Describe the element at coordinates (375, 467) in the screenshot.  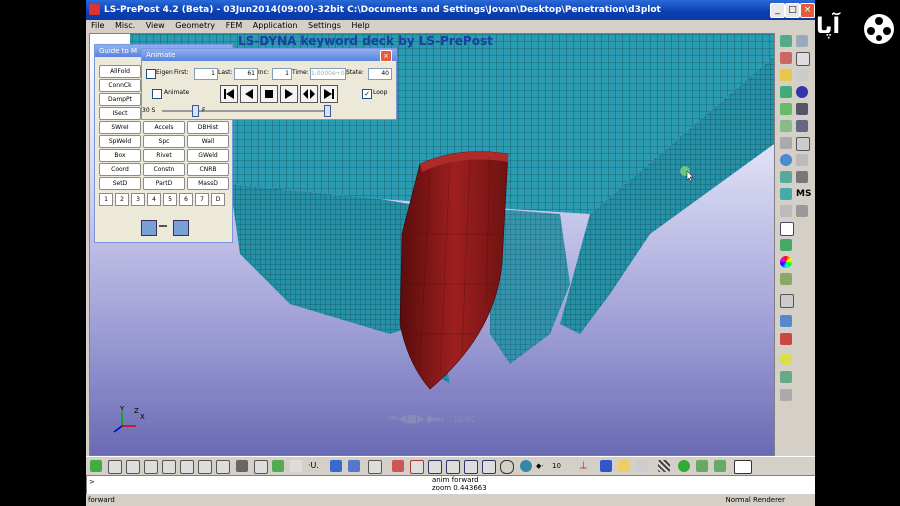
I see `outline-icon` at that location.